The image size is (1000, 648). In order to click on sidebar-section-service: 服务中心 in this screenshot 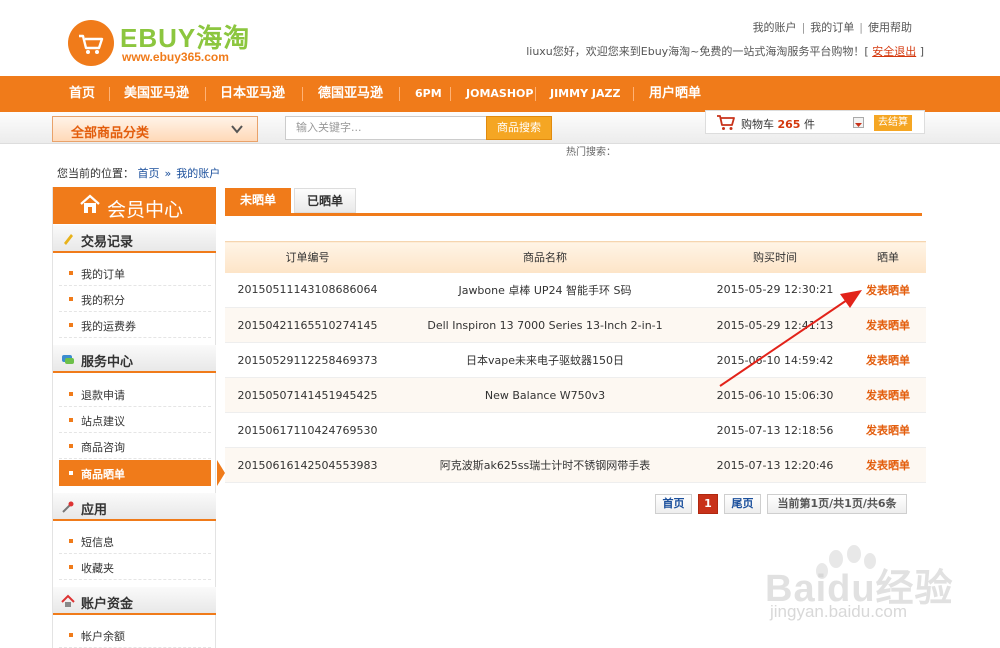, I will do `click(134, 359)`.